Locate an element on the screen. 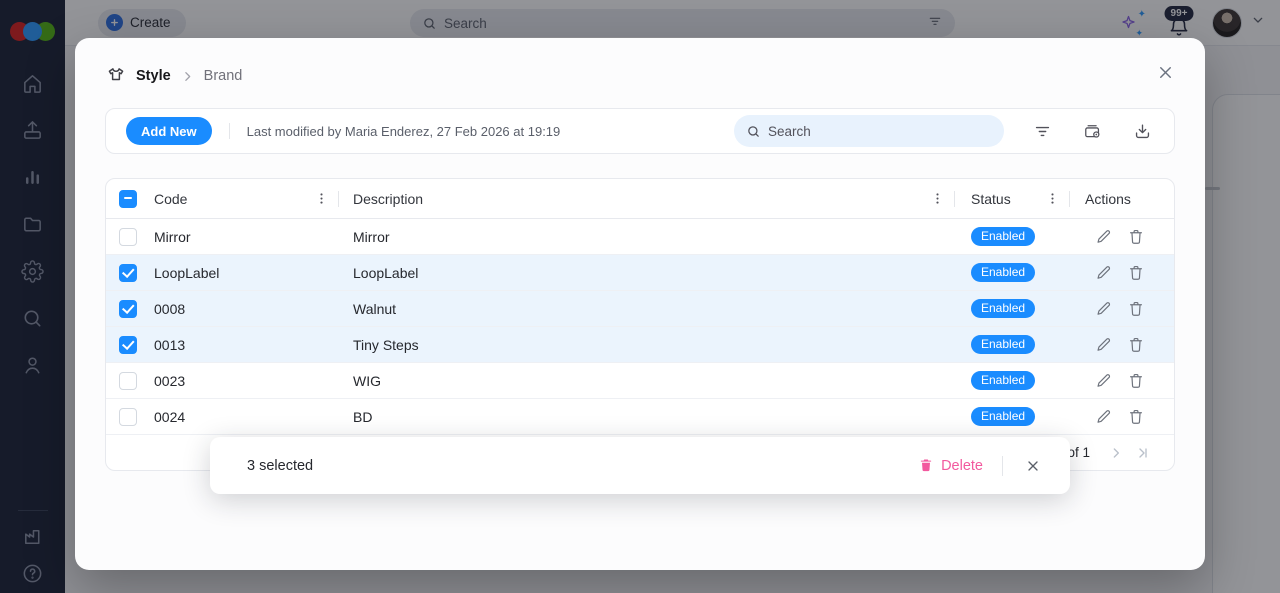  manage-views-icon is located at coordinates (1091, 131).